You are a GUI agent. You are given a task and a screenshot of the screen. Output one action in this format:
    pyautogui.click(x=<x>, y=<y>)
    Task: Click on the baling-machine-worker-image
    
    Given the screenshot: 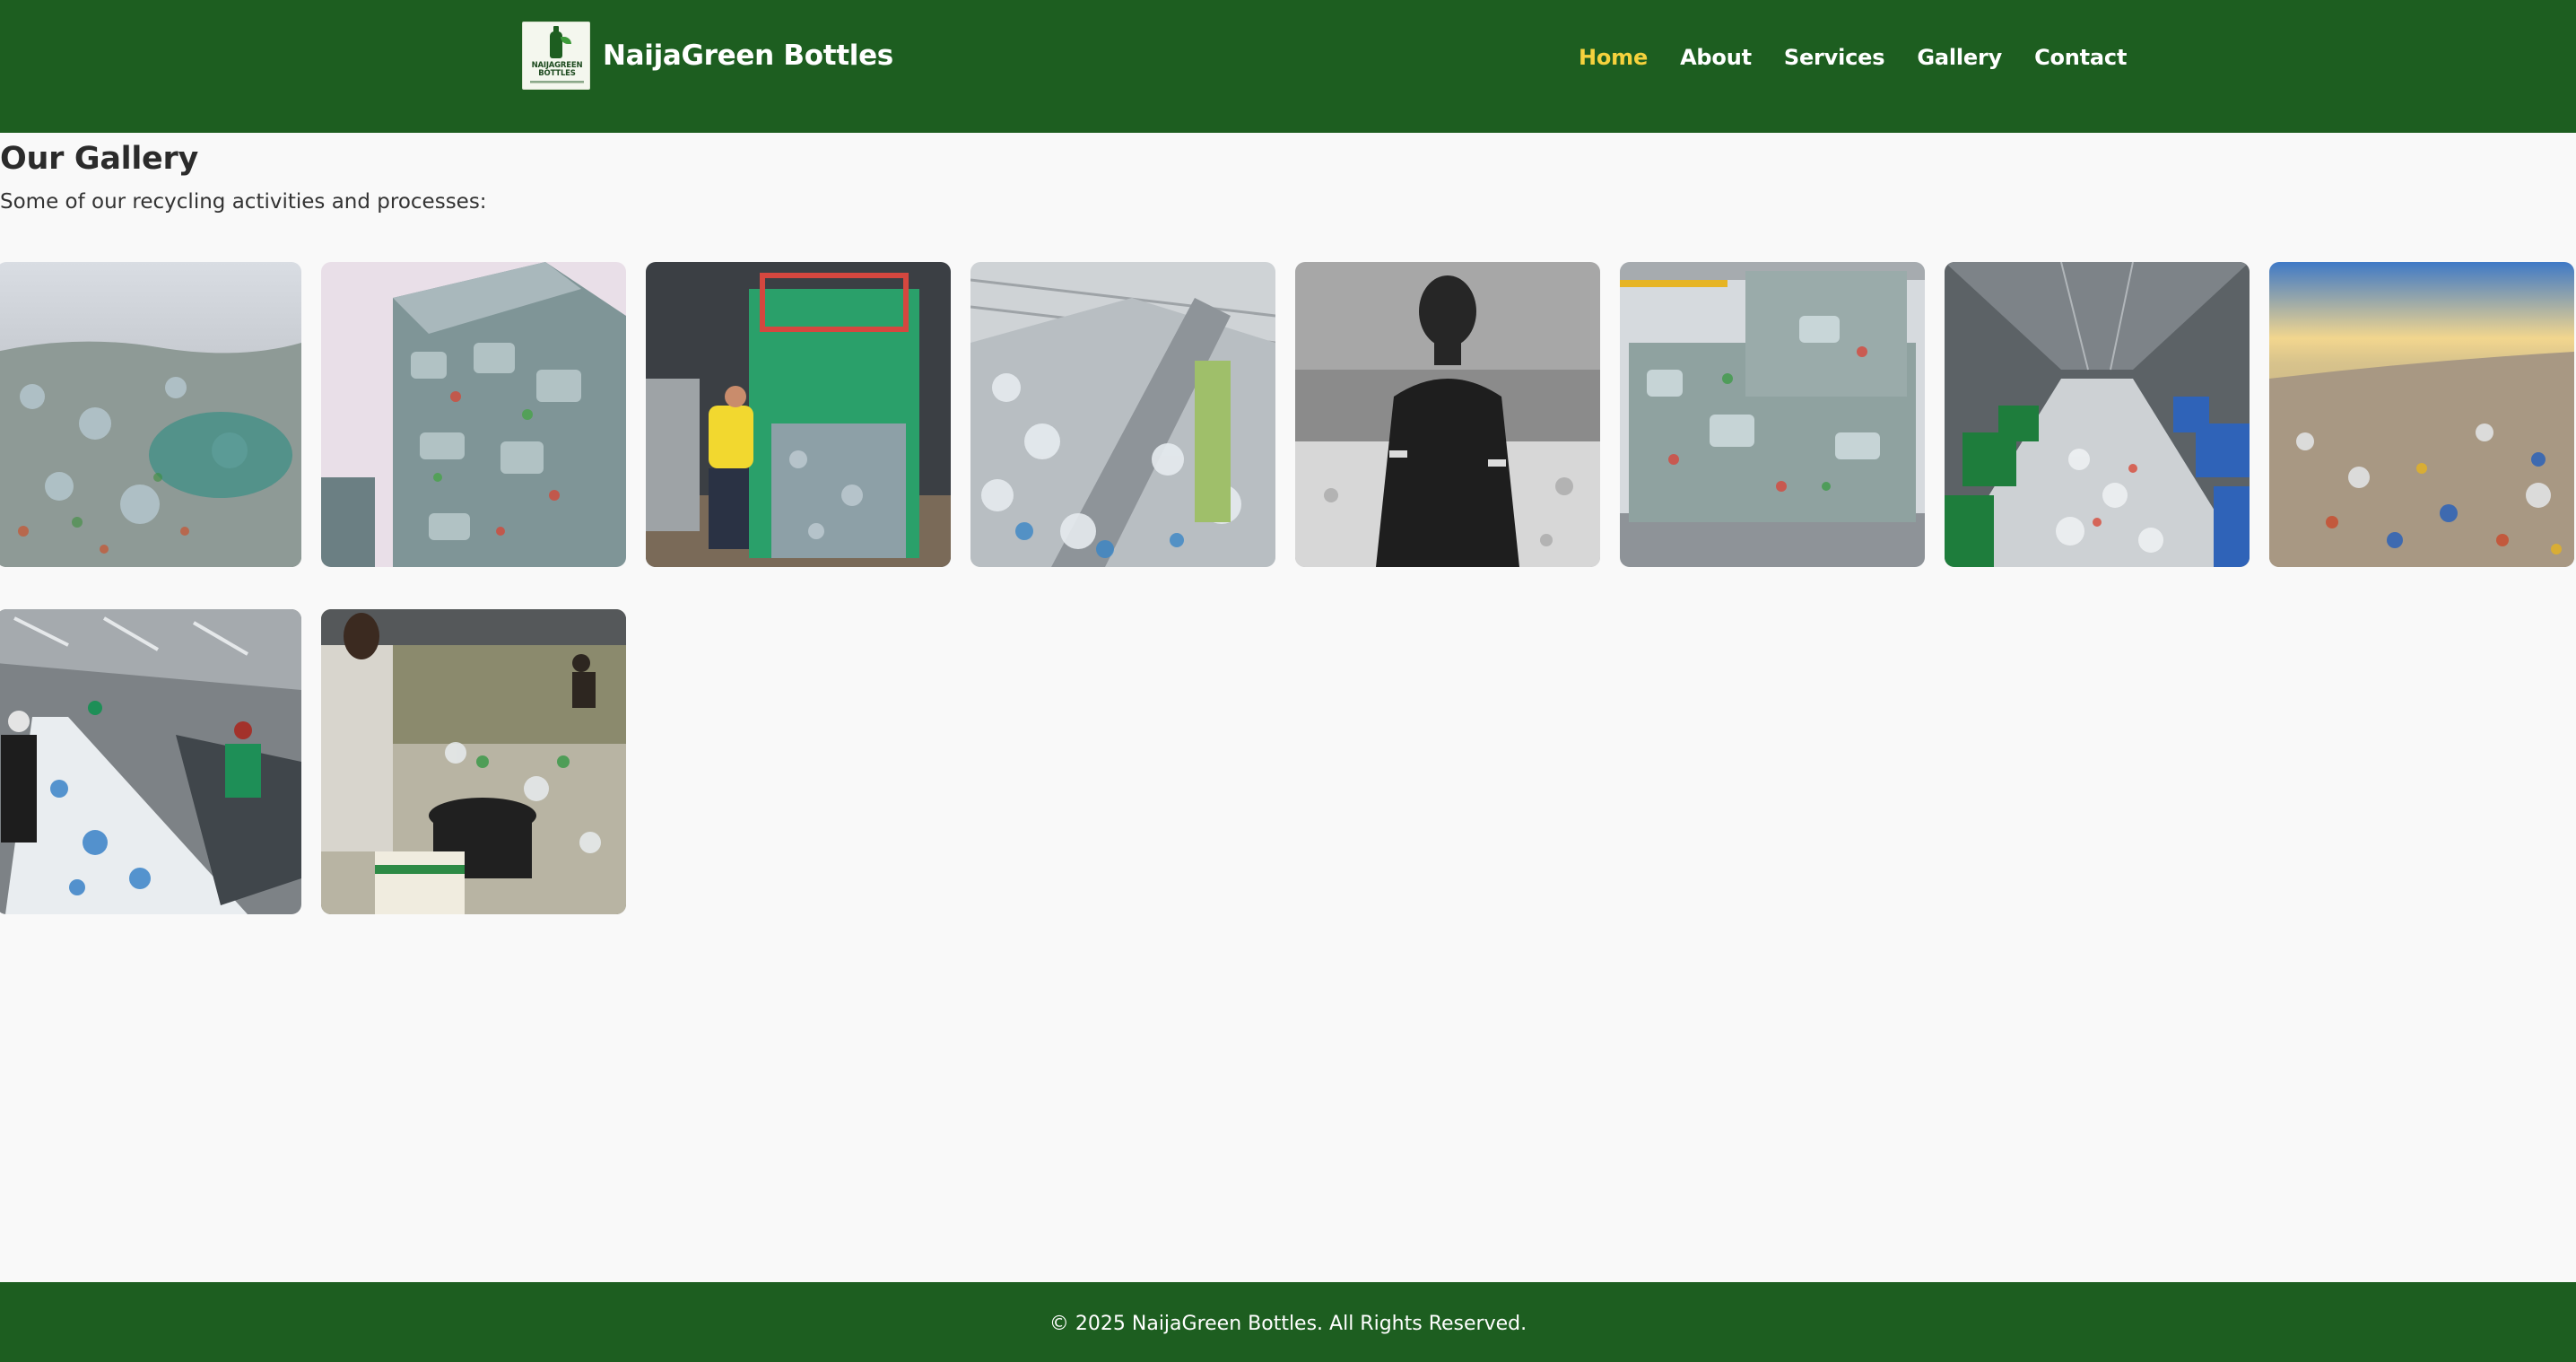 What is the action you would take?
    pyautogui.click(x=798, y=414)
    